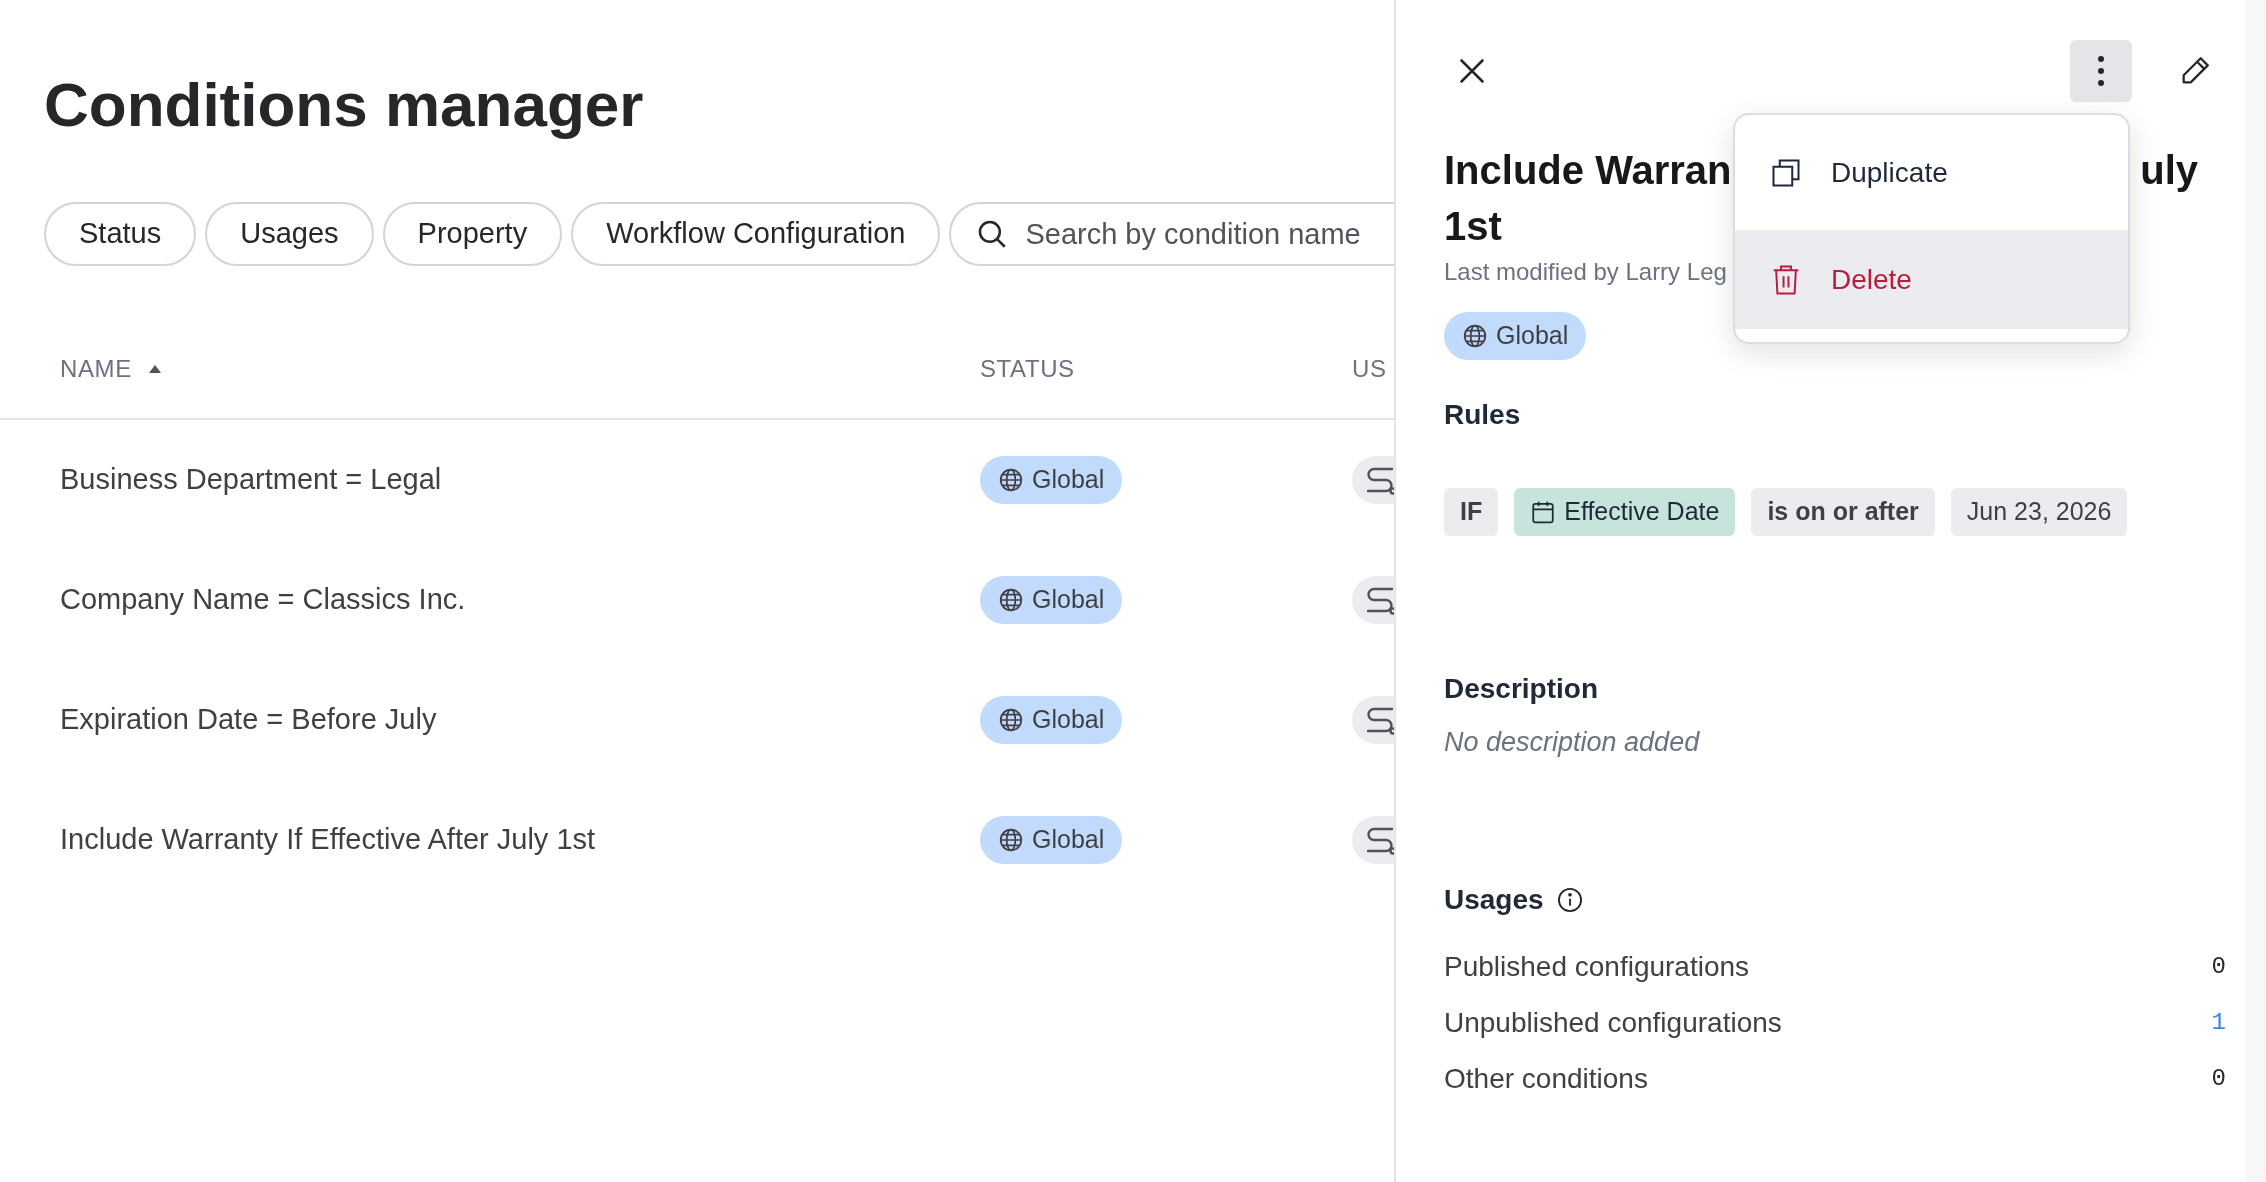  I want to click on filter-button: Status, so click(120, 234).